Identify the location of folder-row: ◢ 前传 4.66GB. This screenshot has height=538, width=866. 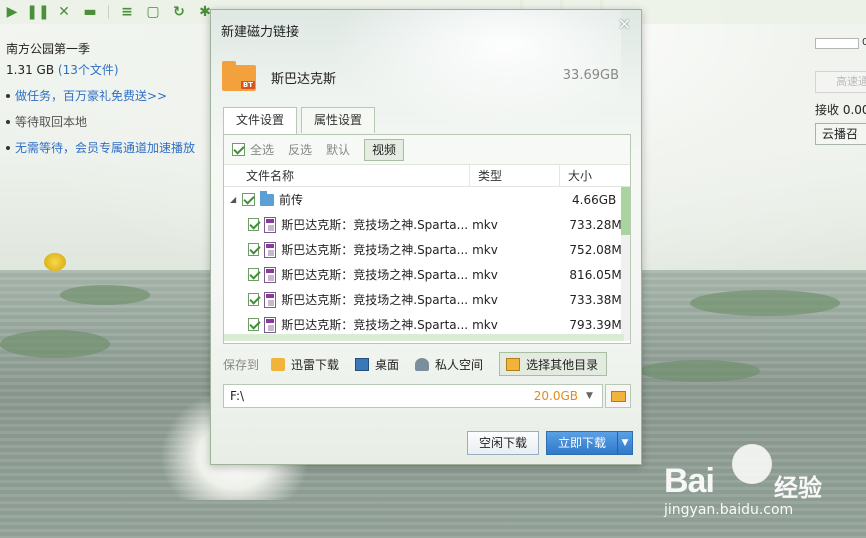
(427, 199).